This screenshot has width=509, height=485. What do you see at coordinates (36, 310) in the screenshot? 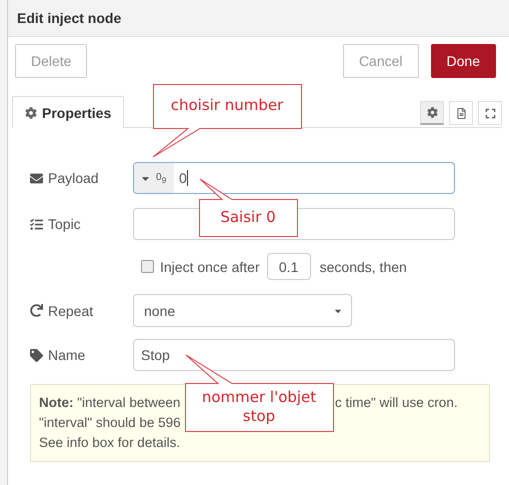
I see `repeat-icon` at bounding box center [36, 310].